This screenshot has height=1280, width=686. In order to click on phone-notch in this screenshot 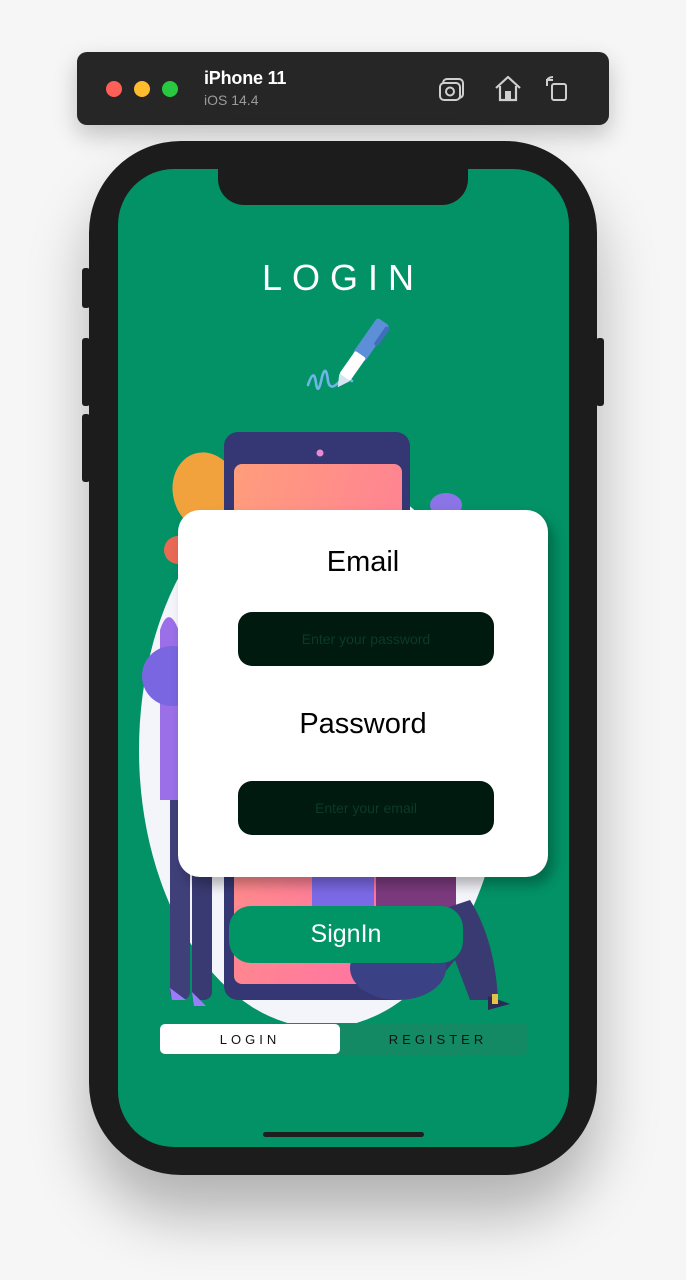, I will do `click(343, 185)`.